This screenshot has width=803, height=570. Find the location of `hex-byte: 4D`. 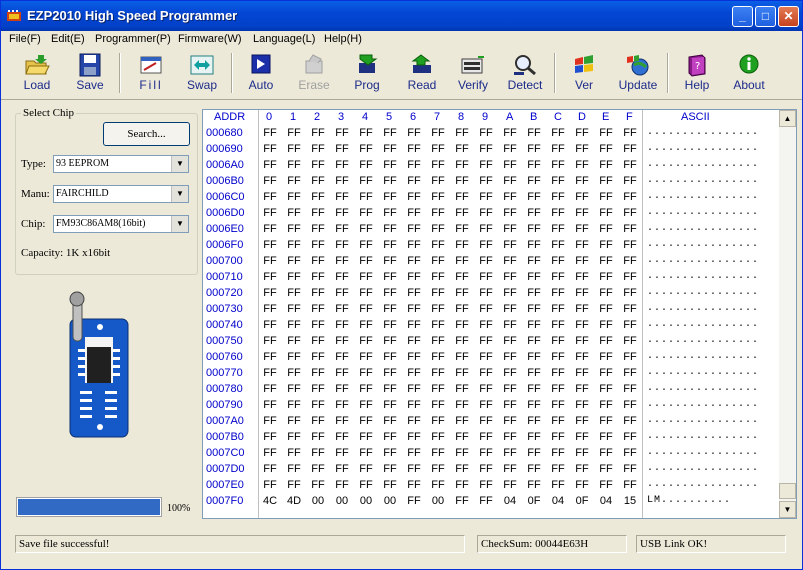

hex-byte: 4D is located at coordinates (294, 501).